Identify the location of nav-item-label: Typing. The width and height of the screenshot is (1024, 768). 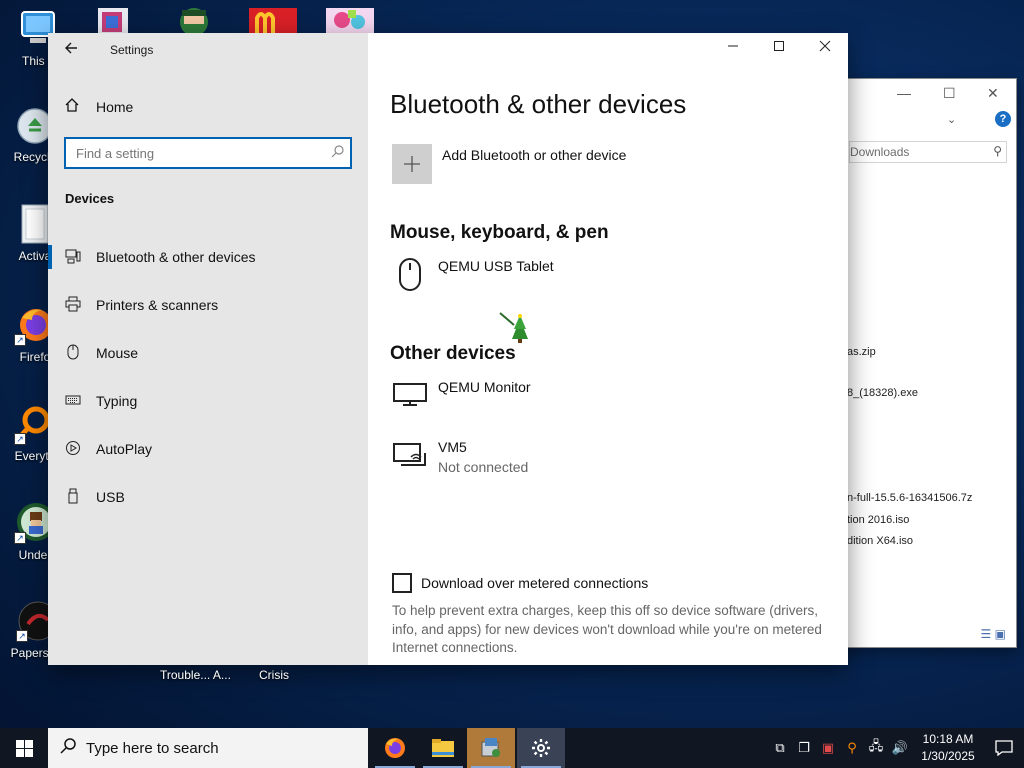
(117, 401).